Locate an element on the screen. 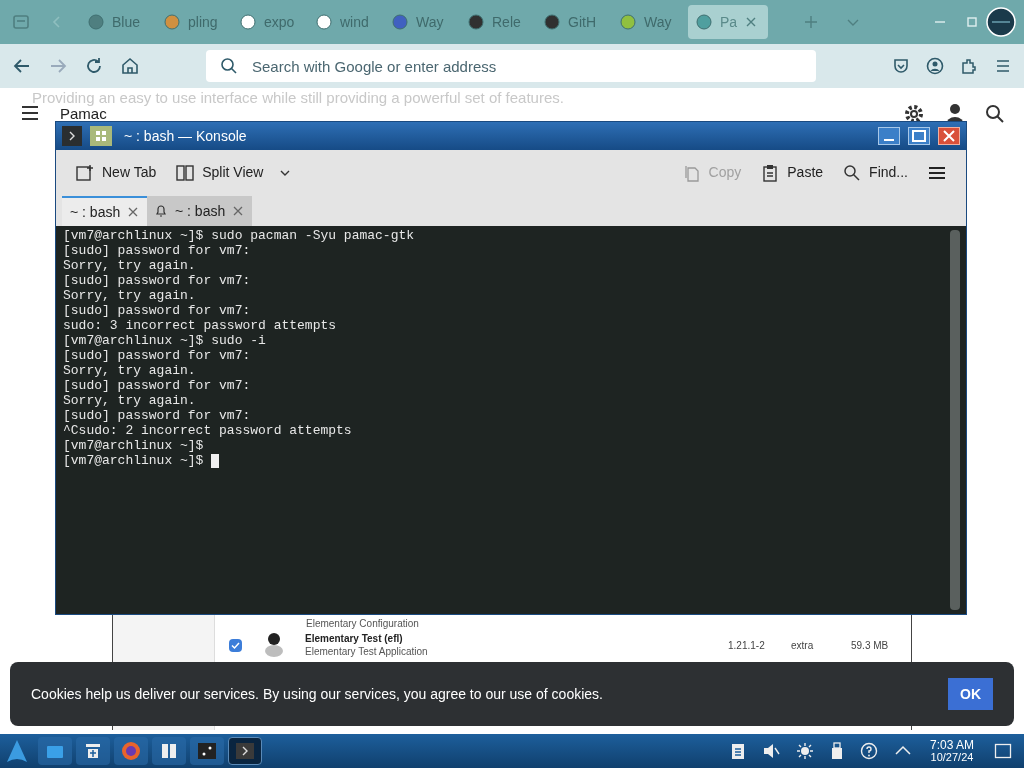 This screenshot has width=1024, height=768. browser-tab: GitH is located at coordinates (572, 22).